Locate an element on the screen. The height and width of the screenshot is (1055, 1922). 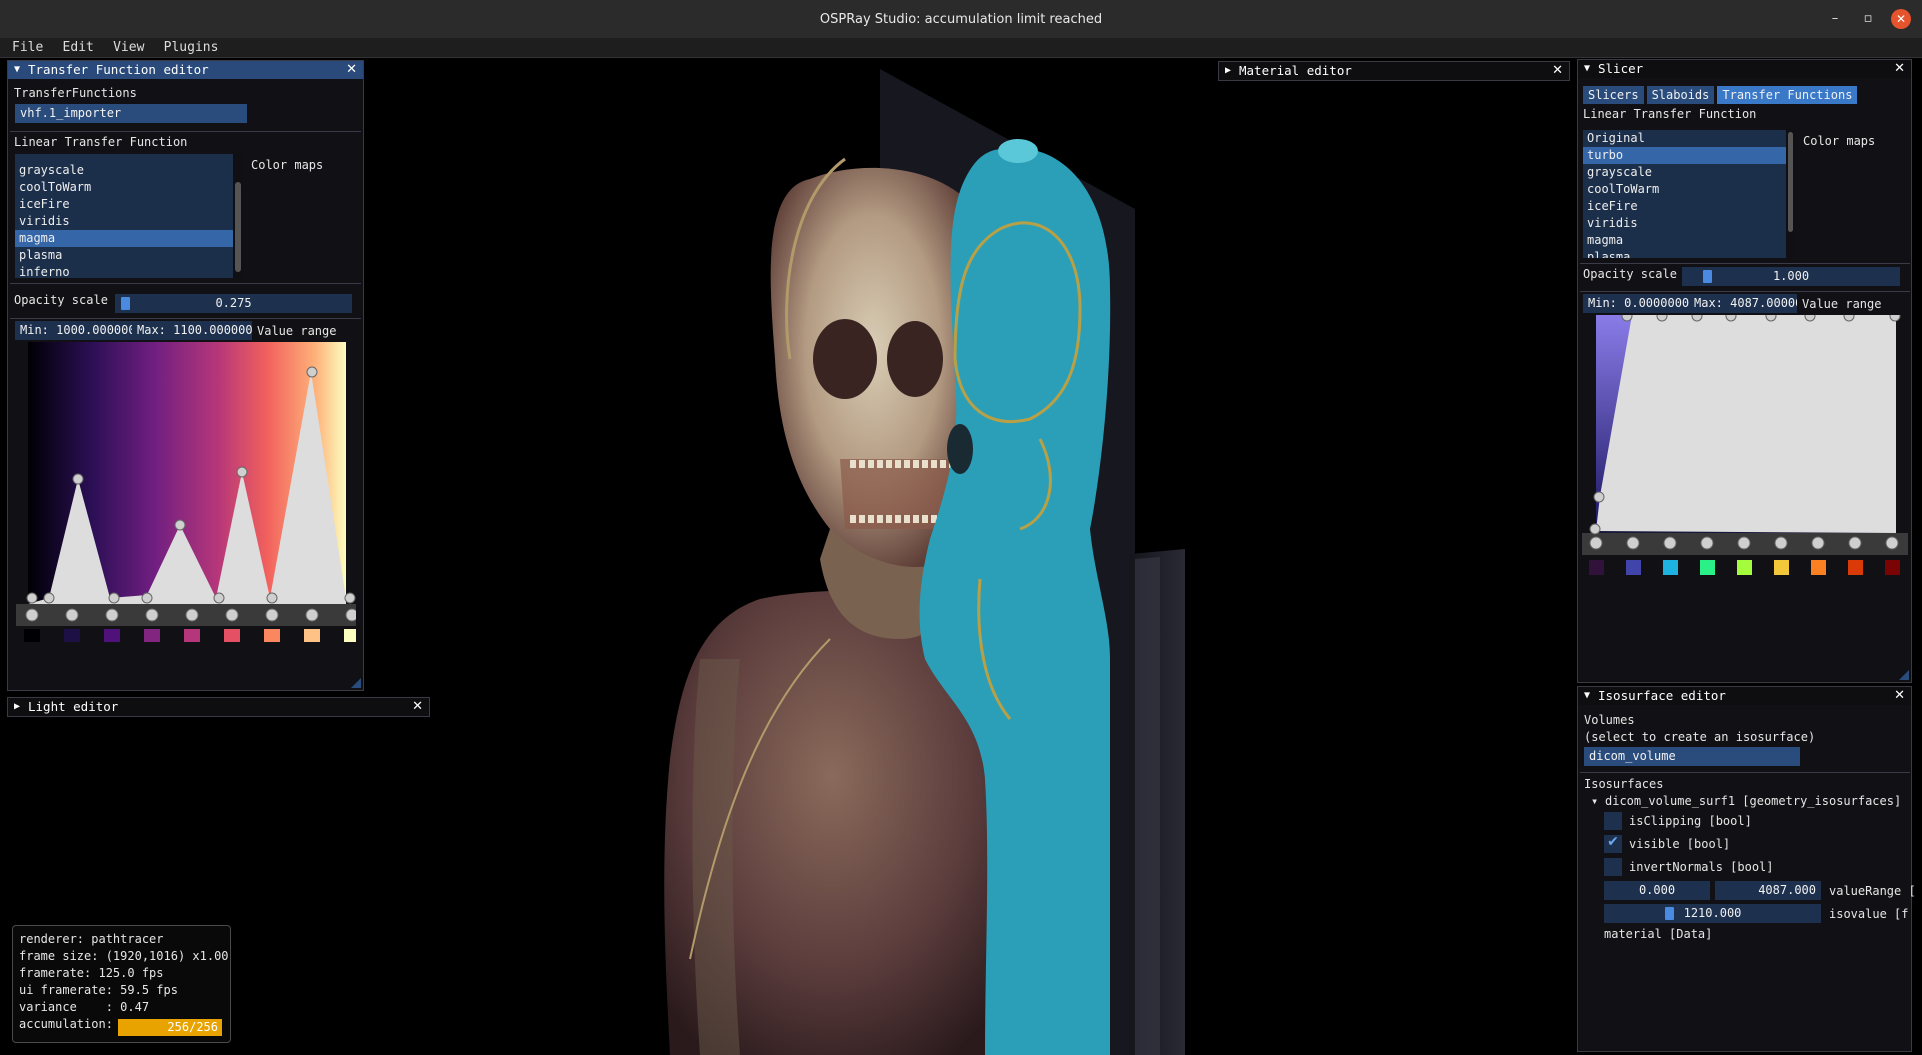
slicer-colormap-list-item: turbo is located at coordinates (1686, 155).